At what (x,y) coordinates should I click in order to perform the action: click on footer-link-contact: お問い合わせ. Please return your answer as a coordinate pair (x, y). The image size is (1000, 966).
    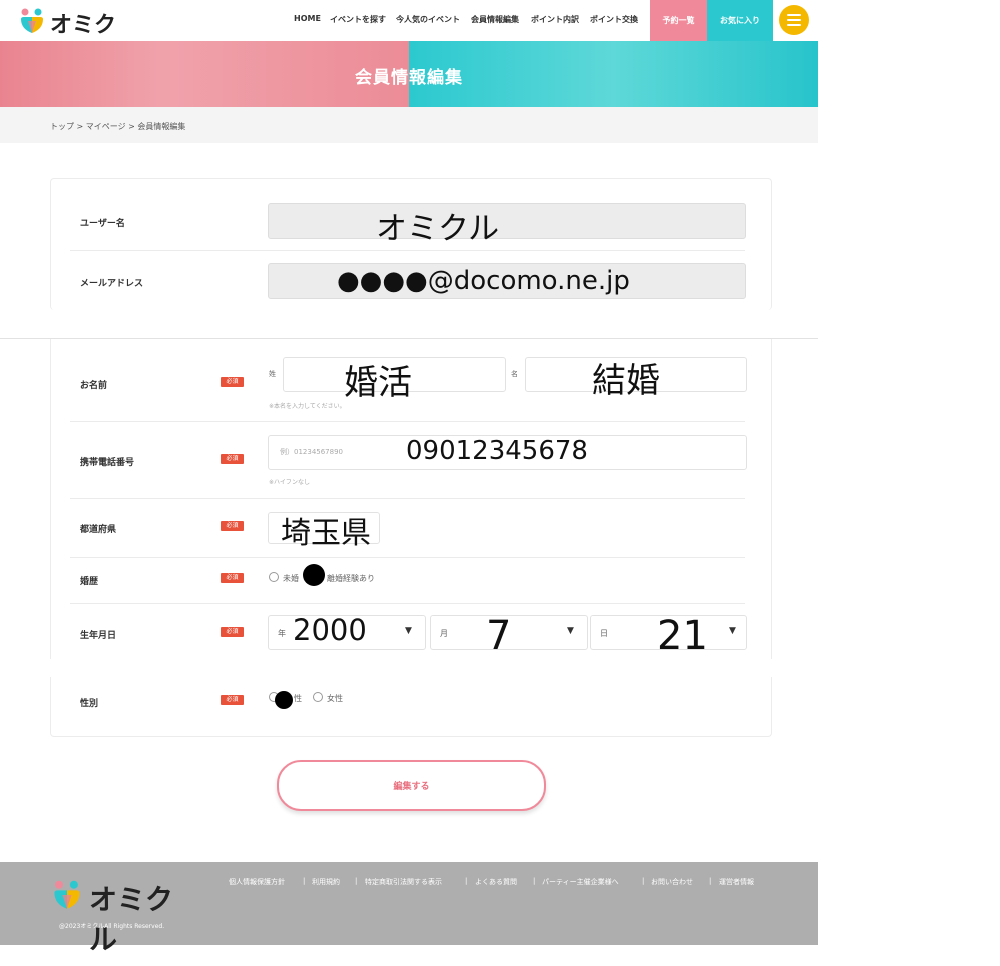
    Looking at the image, I should click on (672, 882).